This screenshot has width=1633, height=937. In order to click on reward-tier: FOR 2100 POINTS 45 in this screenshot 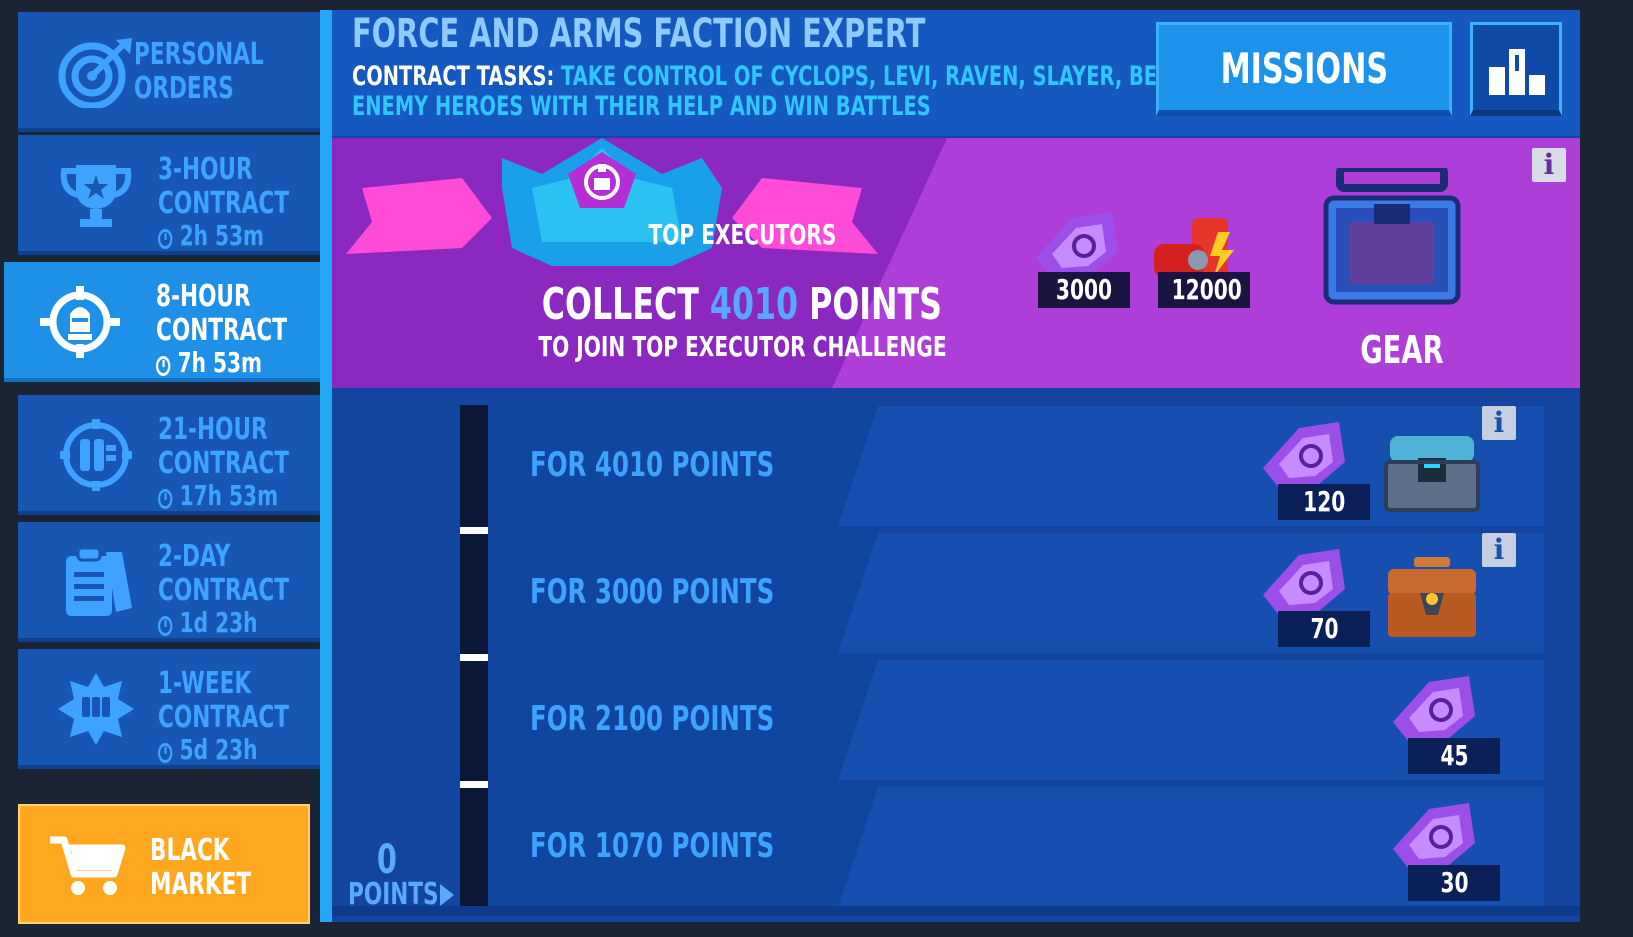, I will do `click(1016, 720)`.